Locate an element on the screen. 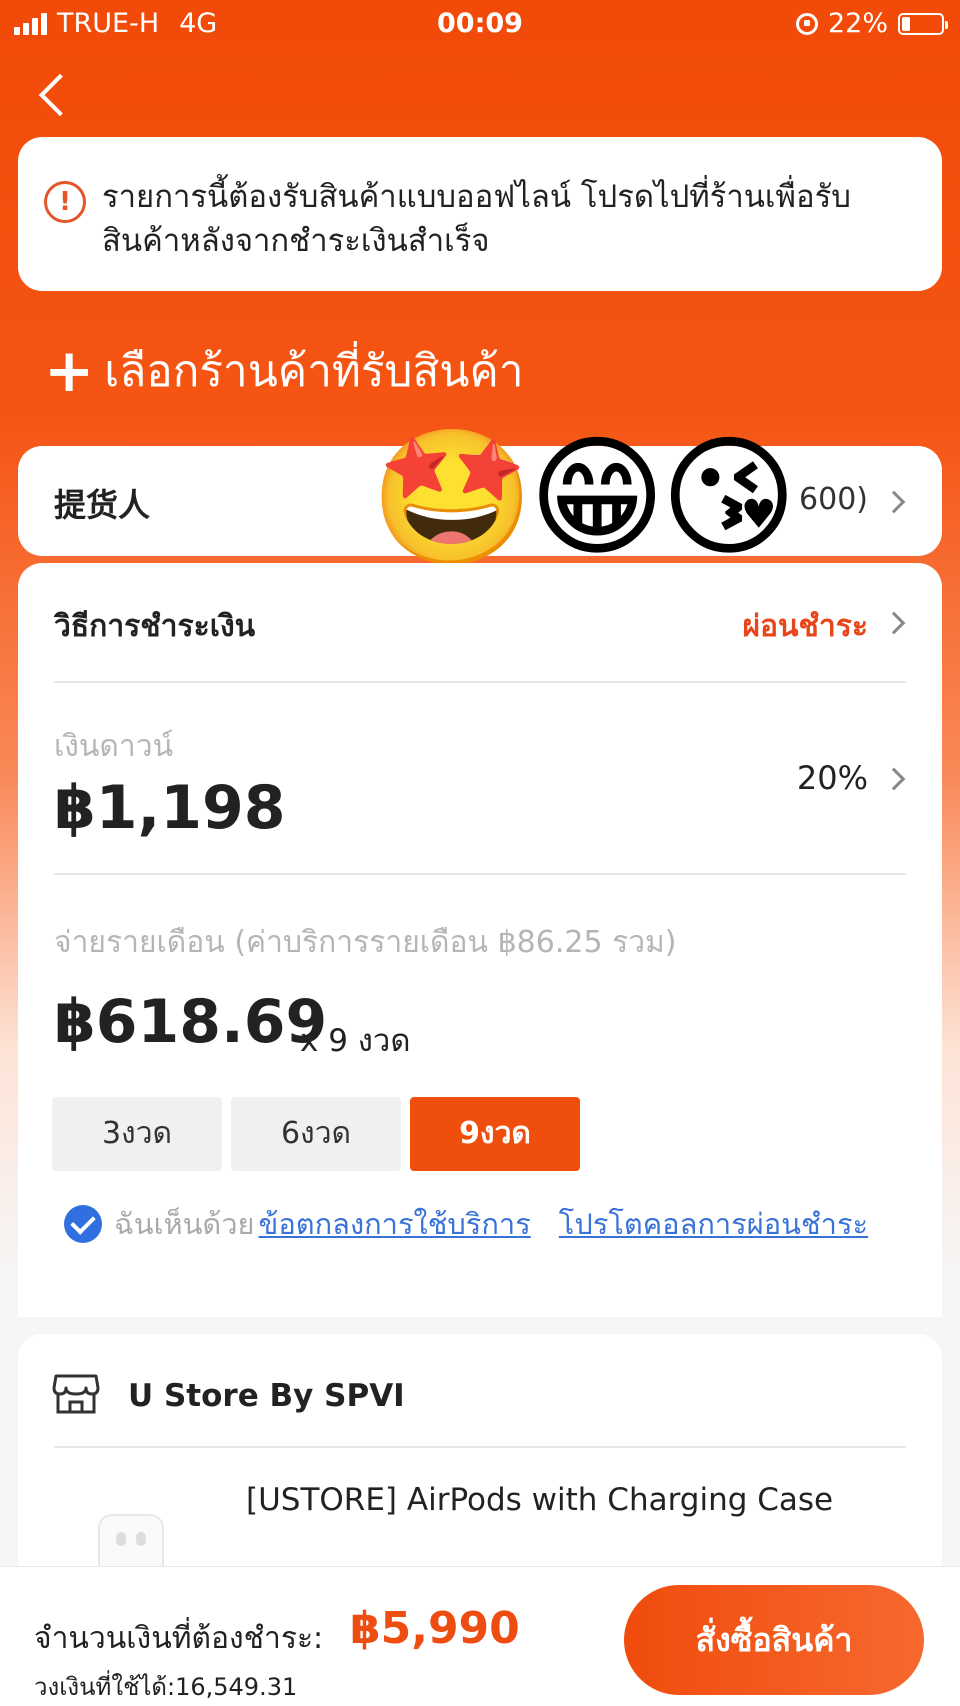 This screenshot has width=960, height=1706. battery-icon is located at coordinates (923, 23).